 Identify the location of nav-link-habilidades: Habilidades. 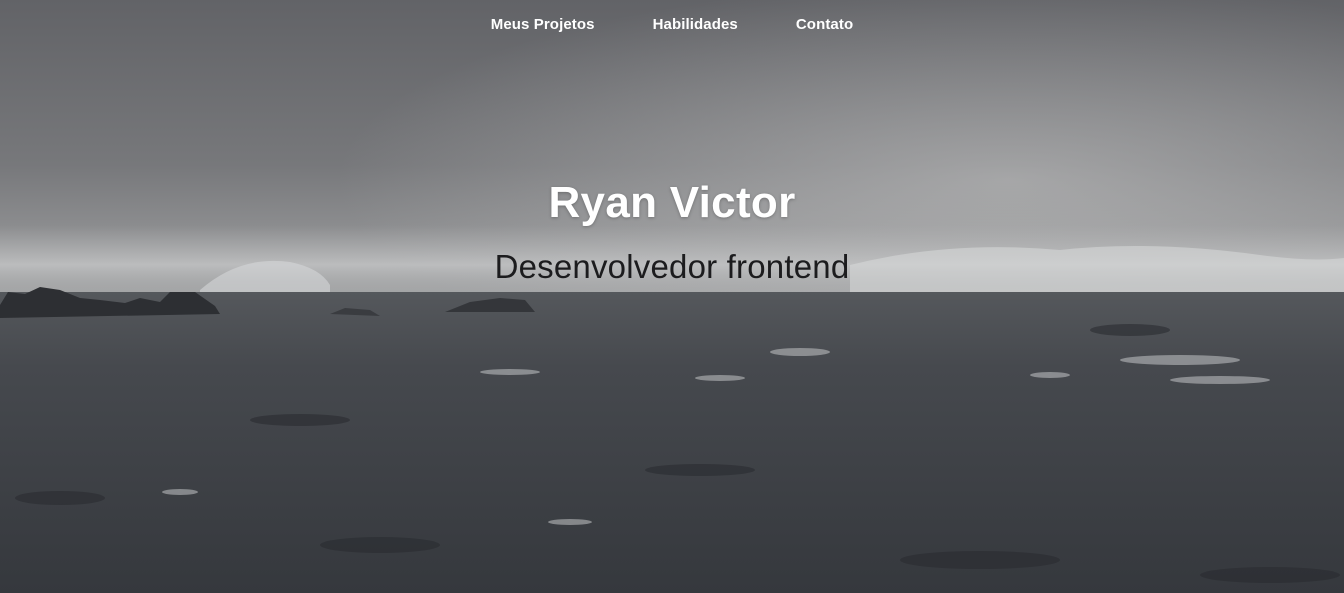
(695, 24).